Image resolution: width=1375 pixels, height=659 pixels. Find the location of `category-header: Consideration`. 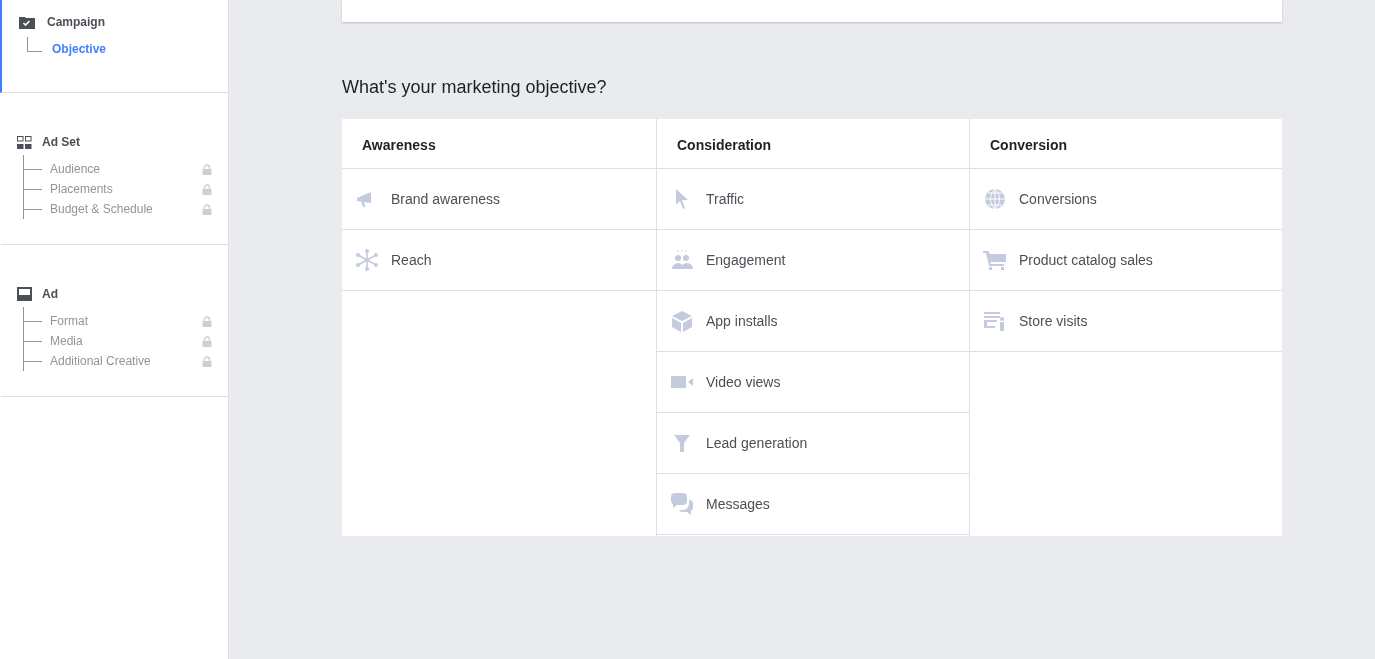

category-header: Consideration is located at coordinates (813, 144).